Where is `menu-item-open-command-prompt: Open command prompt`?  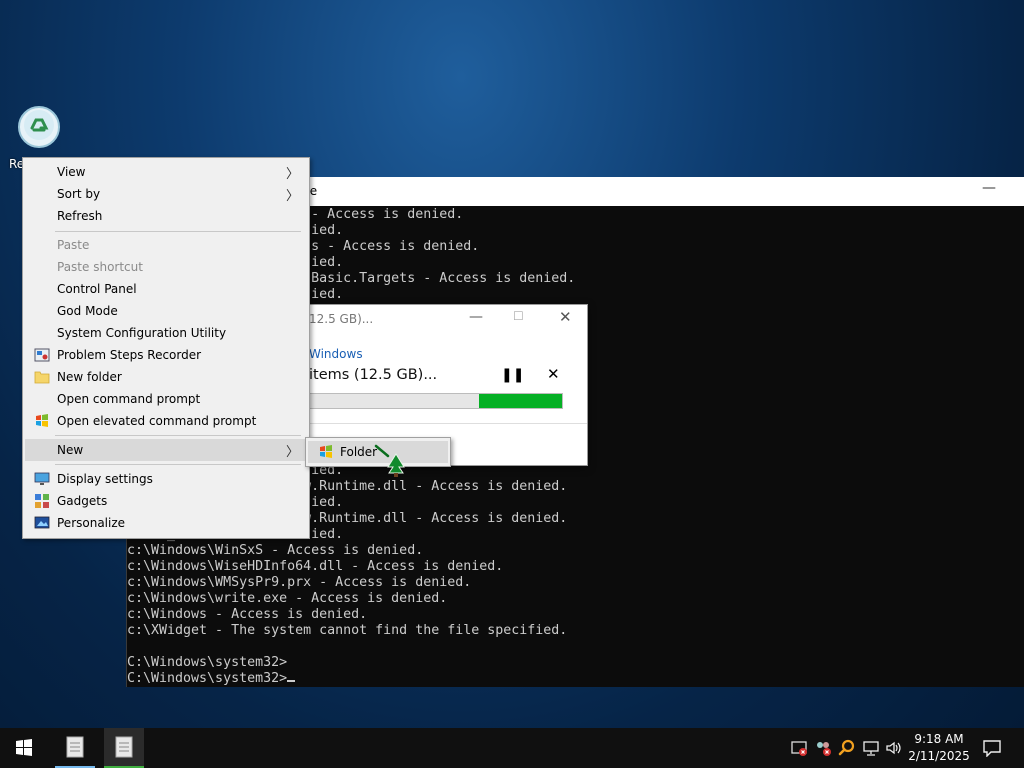 menu-item-open-command-prompt: Open command prompt is located at coordinates (166, 399).